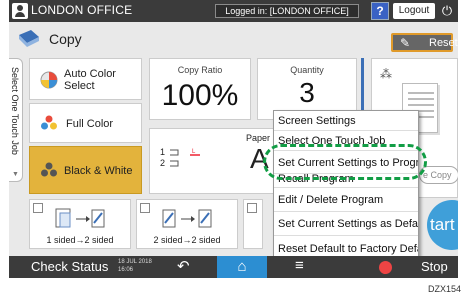  I want to click on user-icon, so click(20, 11).